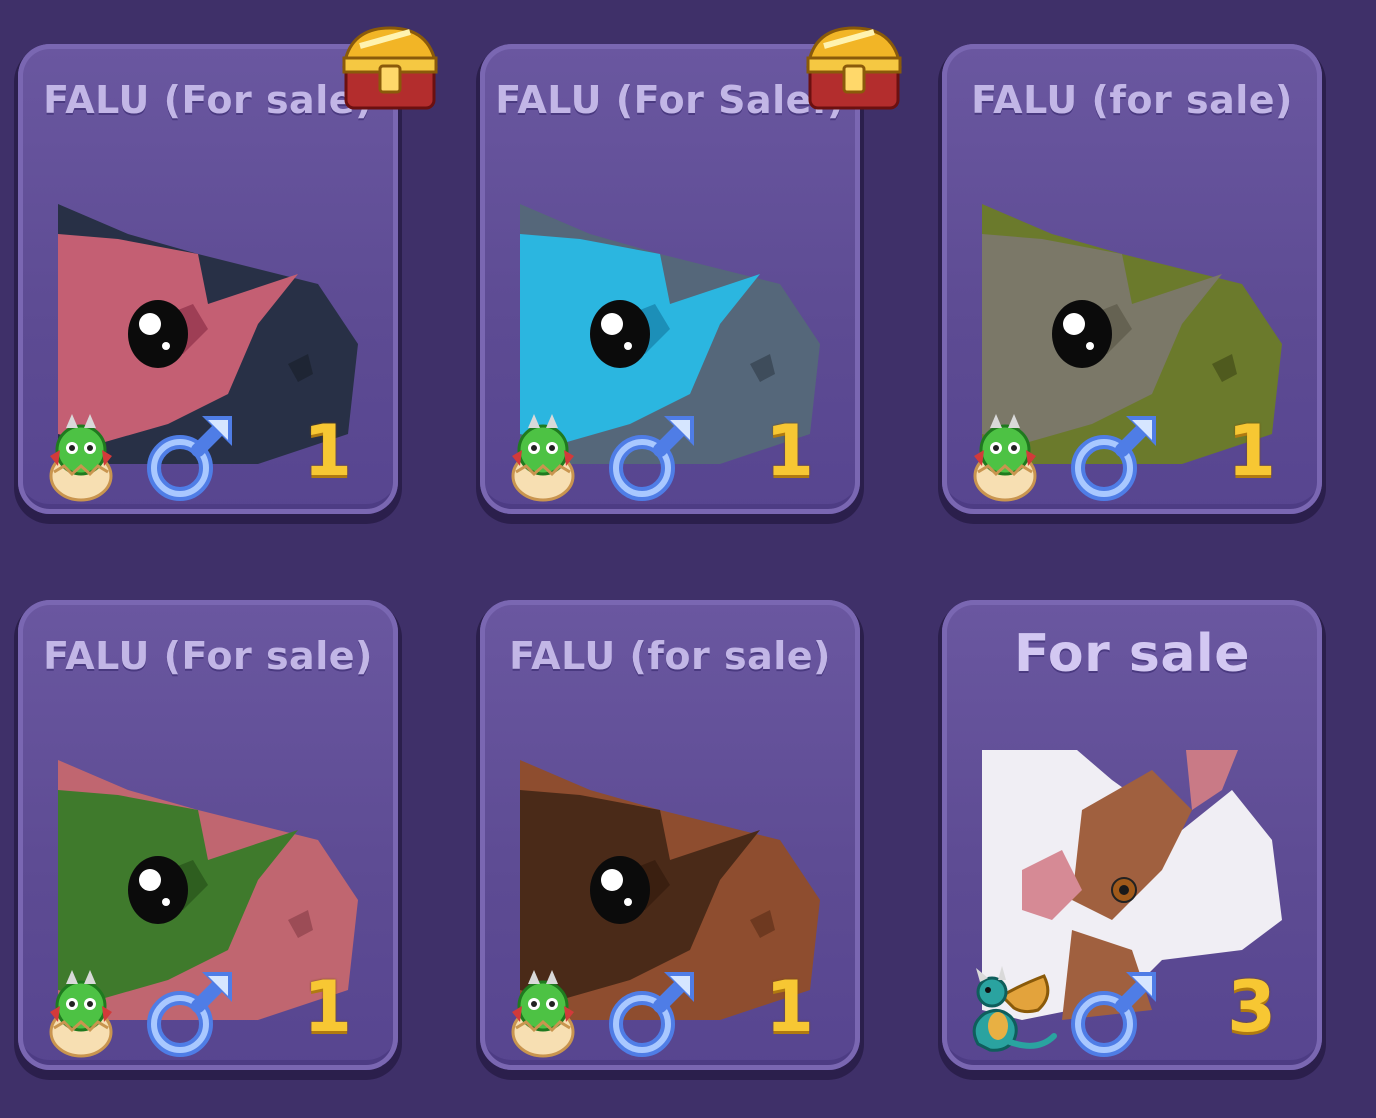  Describe the element at coordinates (670, 835) in the screenshot. I see `dragon-card-5: FALU (for sale) 1` at that location.